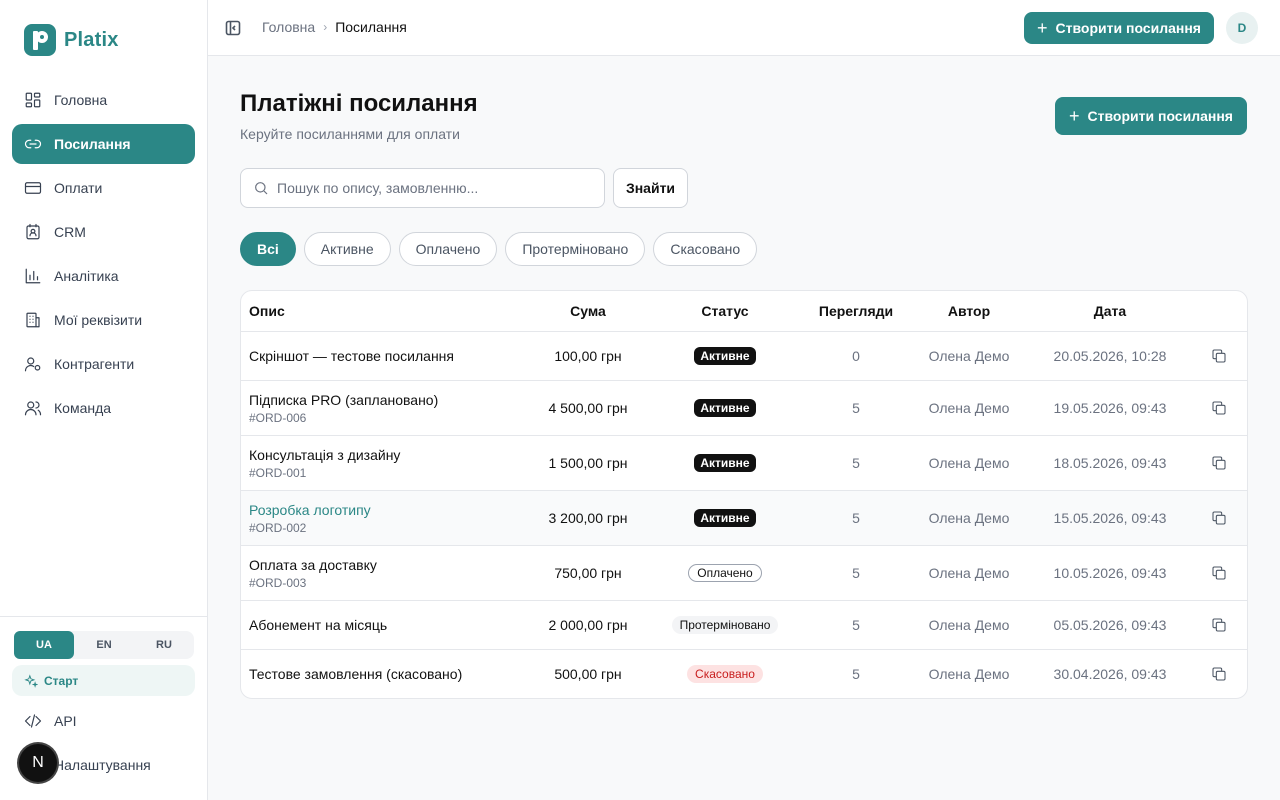 Image resolution: width=1280 pixels, height=800 pixels. Describe the element at coordinates (104, 645) in the screenshot. I see `lang-en: EN` at that location.